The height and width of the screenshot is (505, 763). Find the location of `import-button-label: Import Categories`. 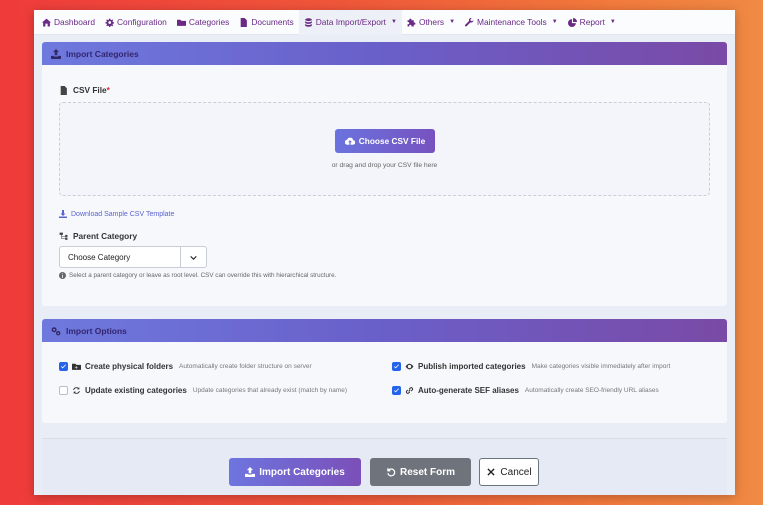

import-button-label: Import Categories is located at coordinates (302, 472).